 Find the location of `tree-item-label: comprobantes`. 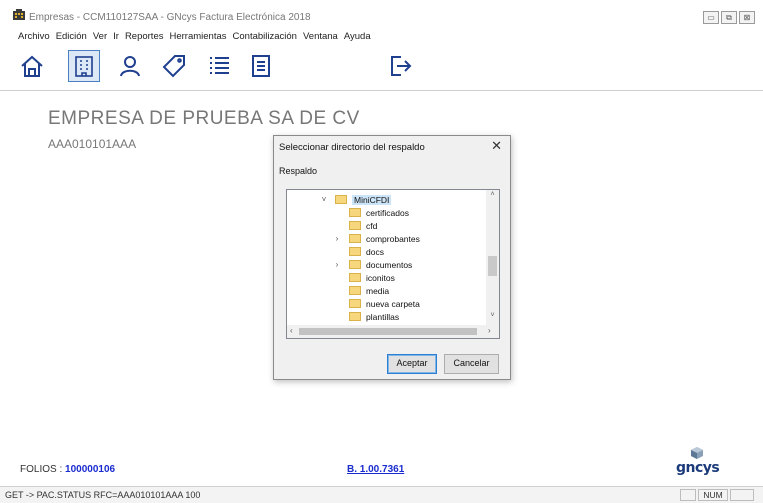

tree-item-label: comprobantes is located at coordinates (393, 238).